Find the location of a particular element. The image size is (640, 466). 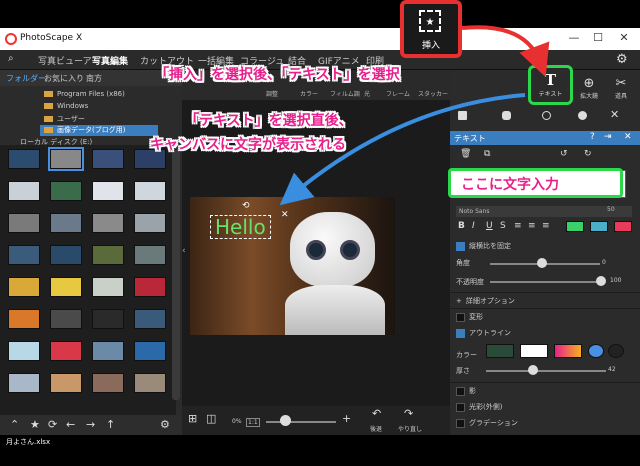

text-input-callout: ここに文字入力 is located at coordinates (535, 183).